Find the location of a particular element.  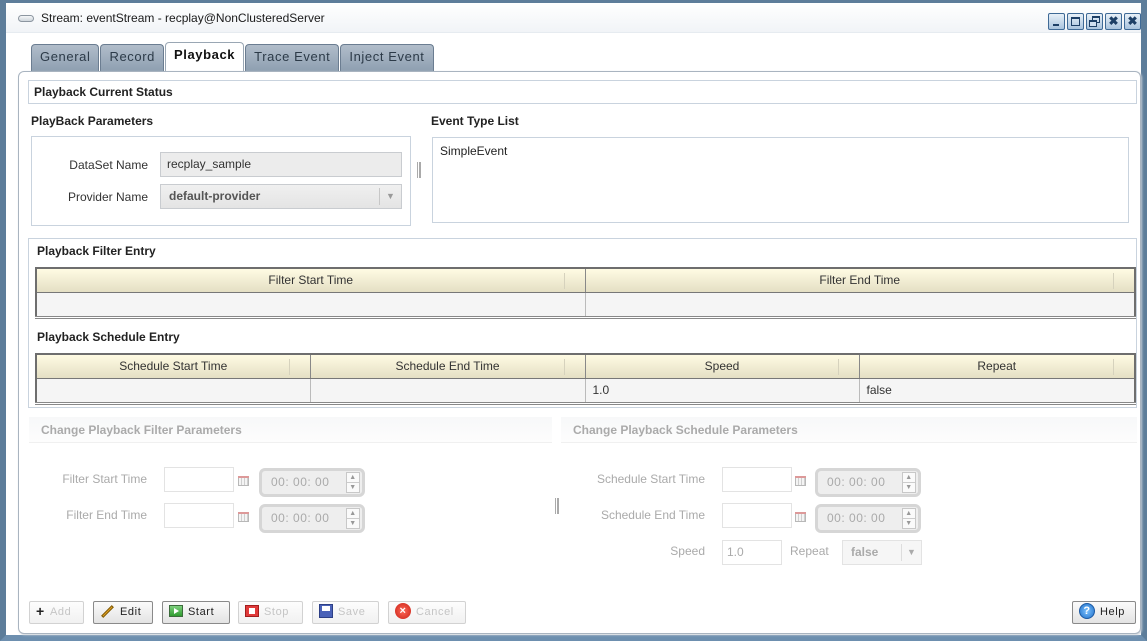

close-icon: ✖ is located at coordinates (1132, 21).